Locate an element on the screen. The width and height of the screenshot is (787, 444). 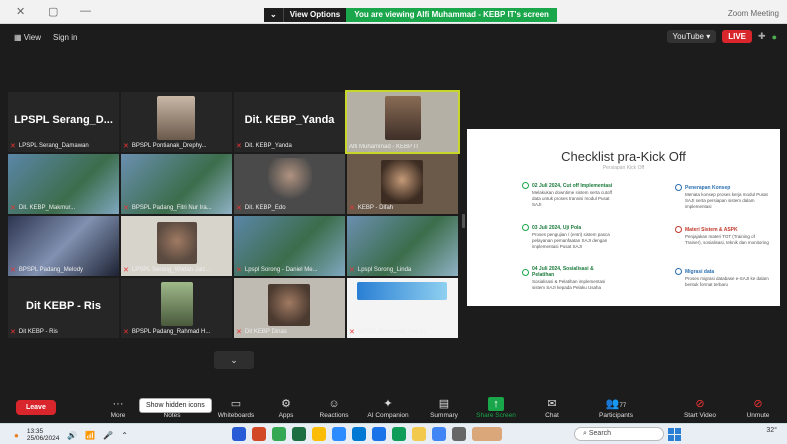
apps-button: ⚙ Apps is located at coordinates (286, 408).